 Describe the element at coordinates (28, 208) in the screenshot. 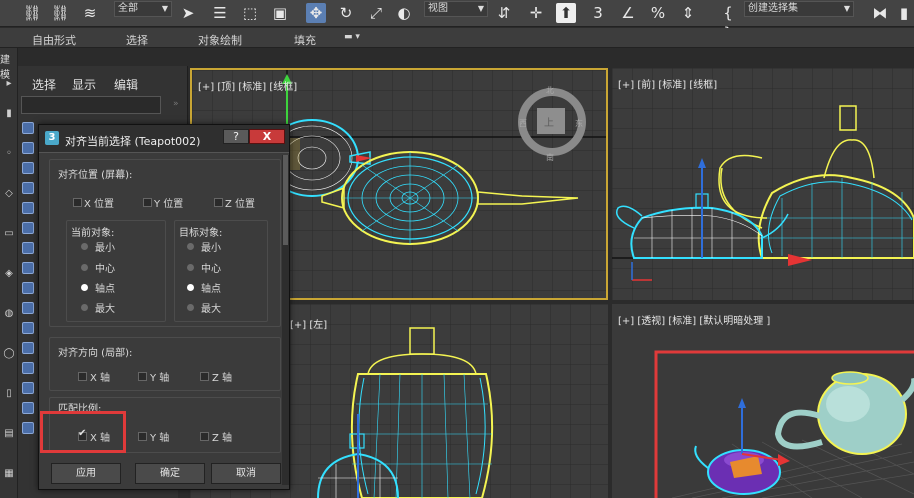

I see `filter-helpers-icon` at that location.